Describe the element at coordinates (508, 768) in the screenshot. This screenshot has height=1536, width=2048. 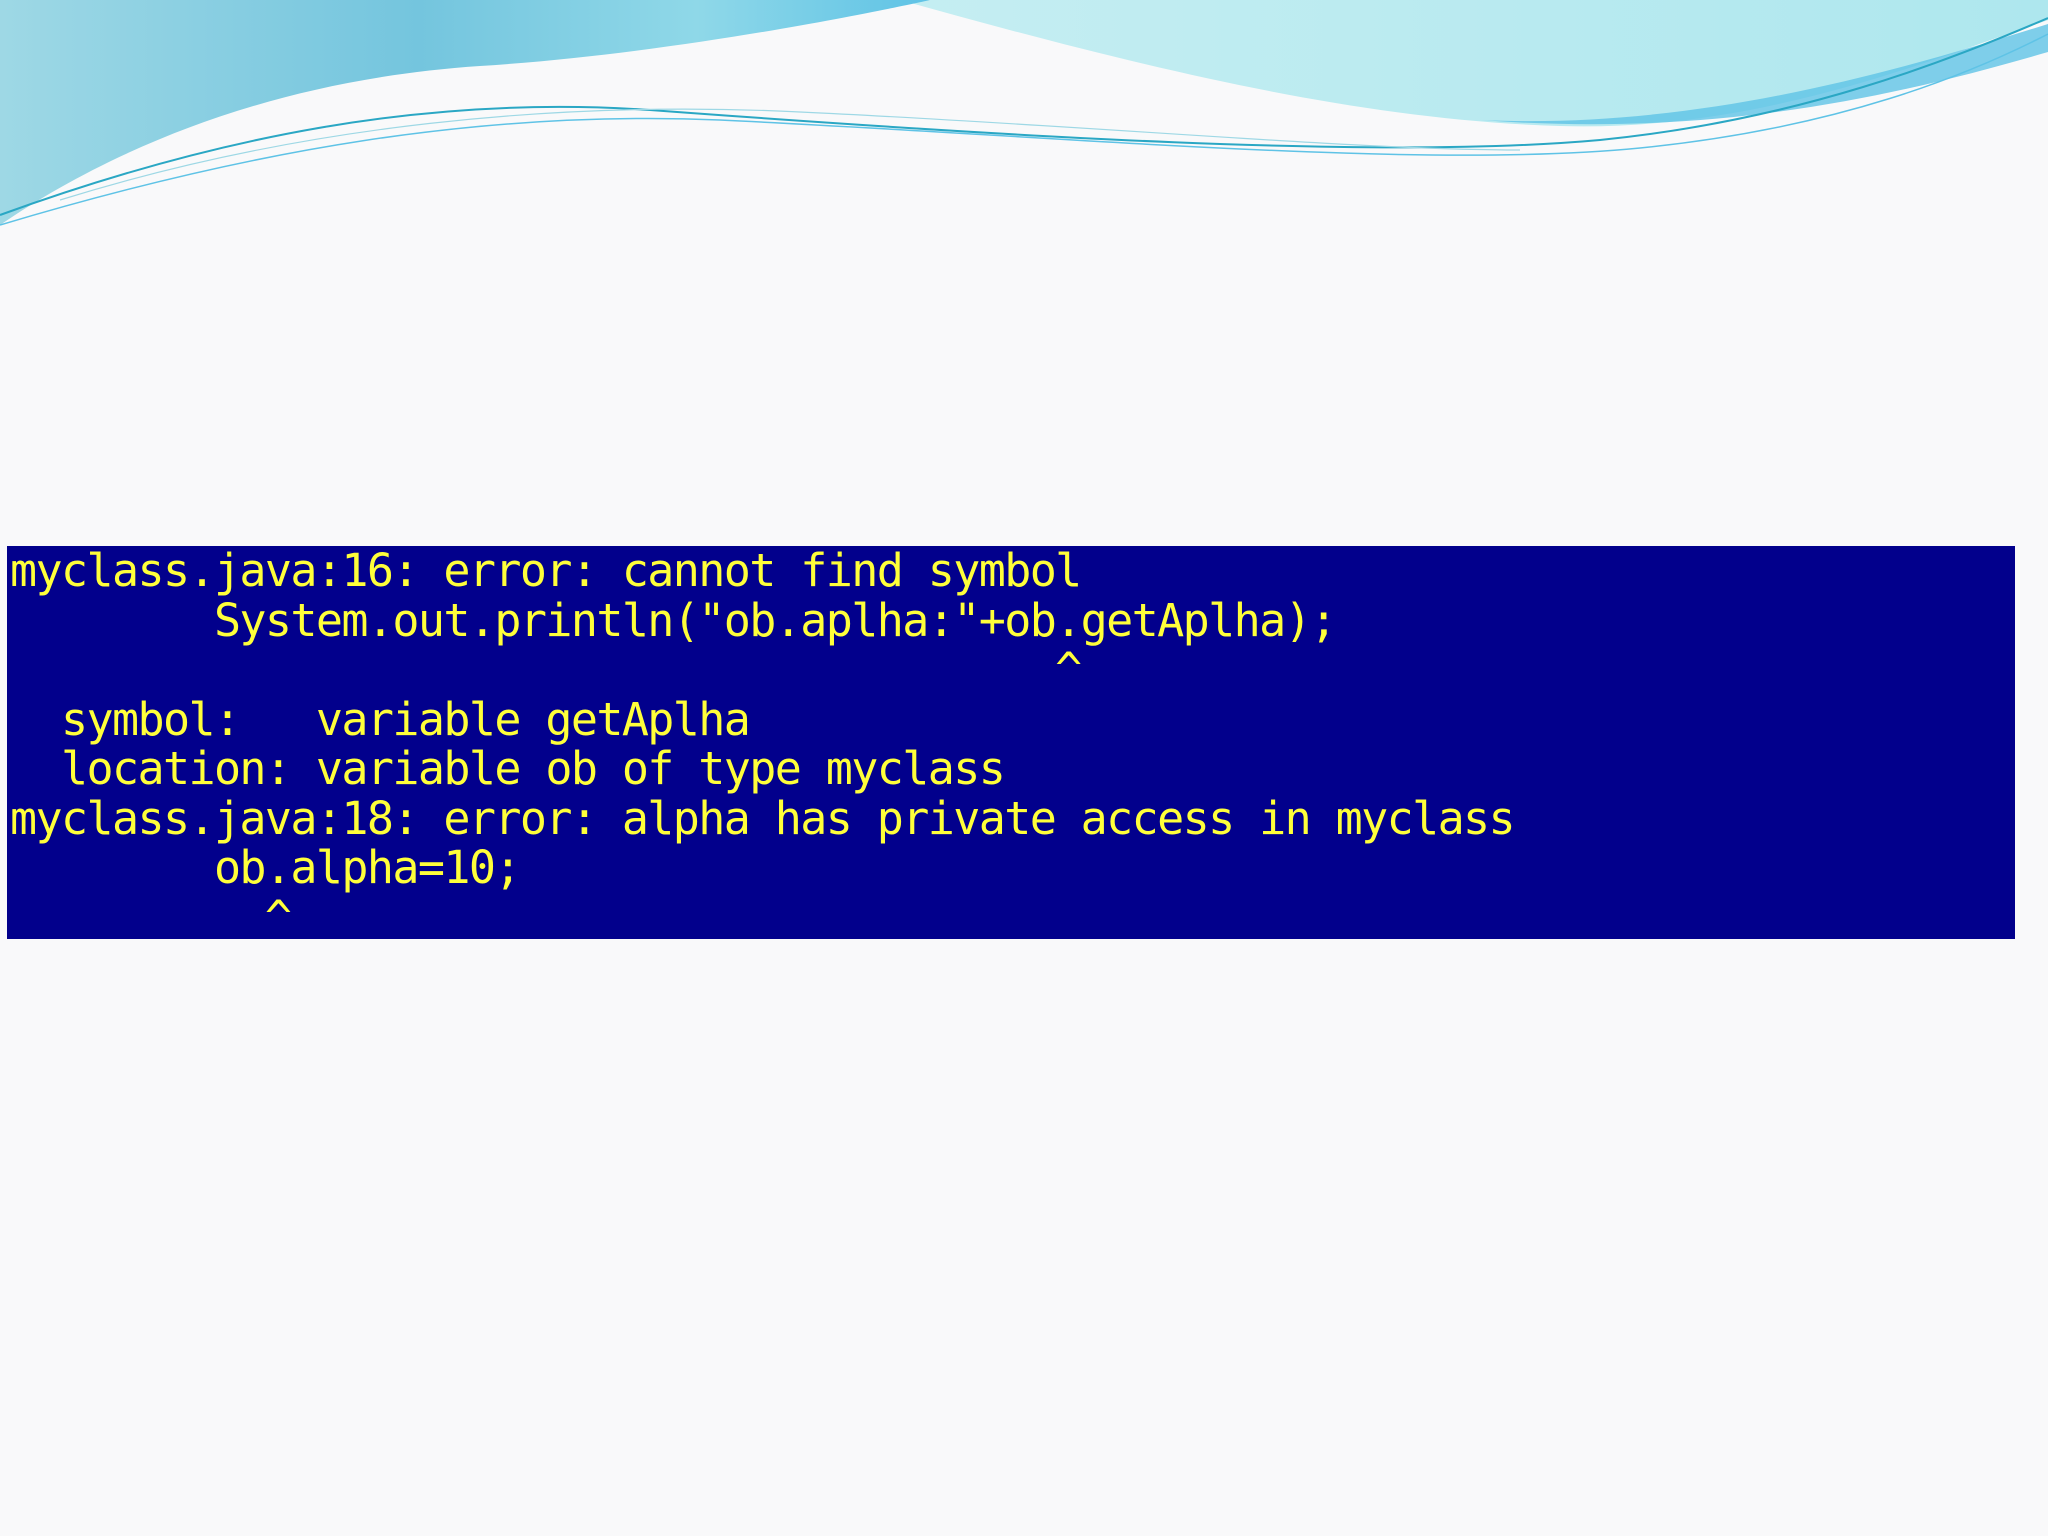
I see `console-line-location: location: variable ob of type myclass` at that location.